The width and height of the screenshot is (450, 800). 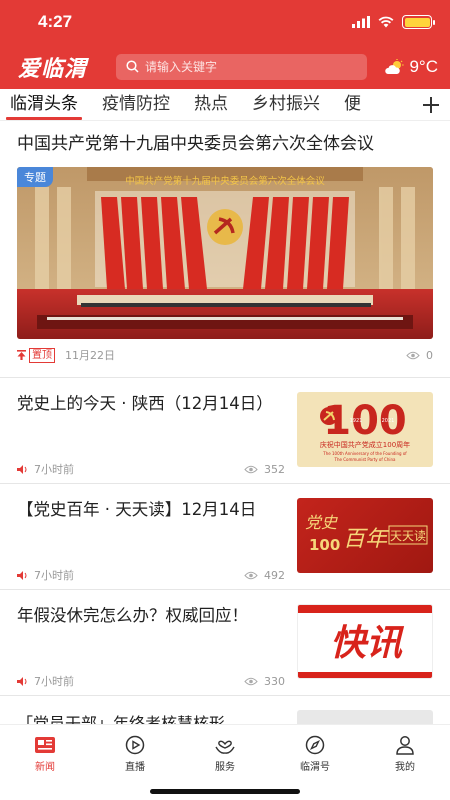 What do you see at coordinates (151, 469) in the screenshot?
I see `article-meta: 7小时前 352` at bounding box center [151, 469].